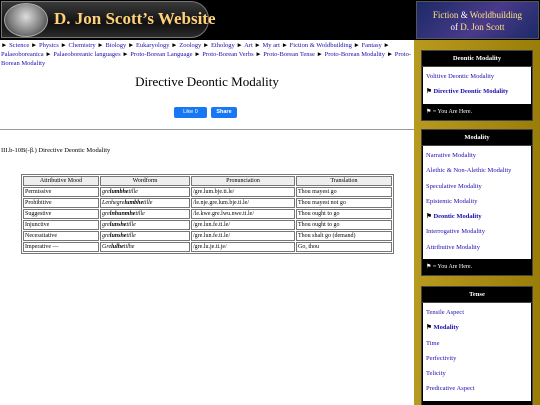  Describe the element at coordinates (496, 15) in the screenshot. I see `banner-word-worldbuilding: Worldbuilding` at that location.